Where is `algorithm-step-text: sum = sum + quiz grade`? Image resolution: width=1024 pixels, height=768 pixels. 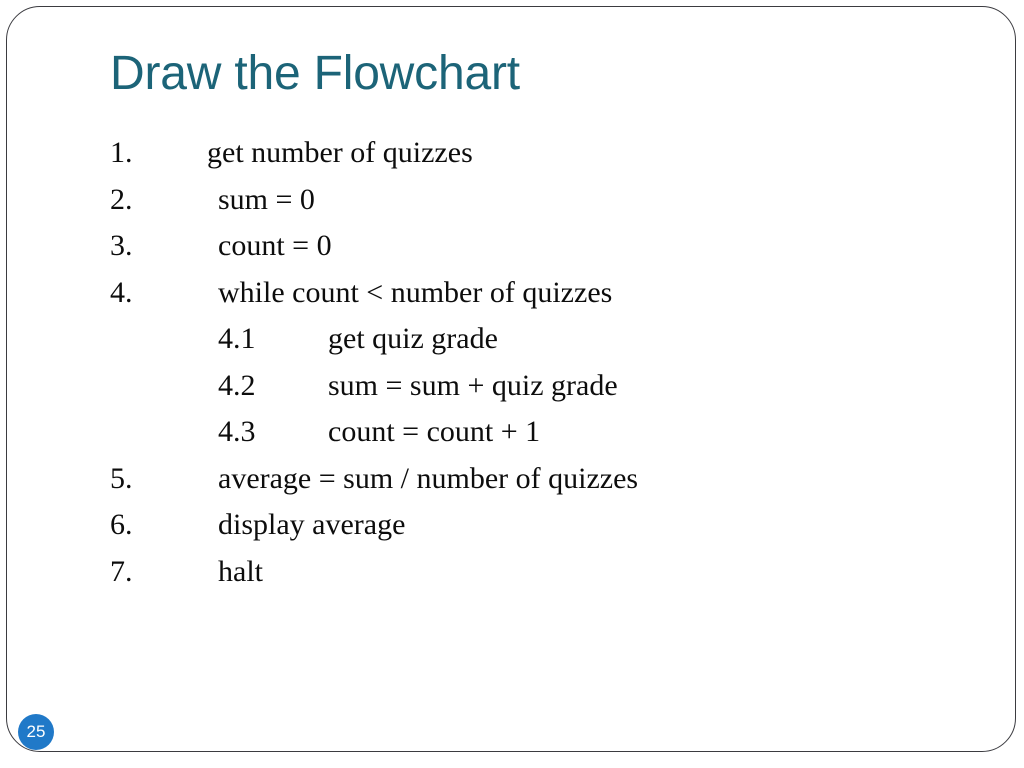 algorithm-step-text: sum = sum + quiz grade is located at coordinates (473, 385).